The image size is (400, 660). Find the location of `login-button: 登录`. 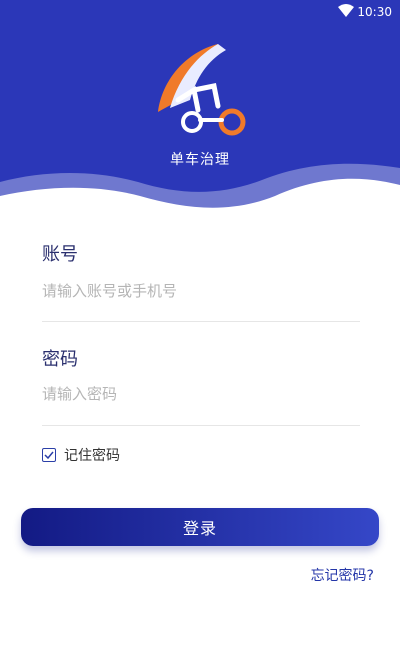

login-button: 登录 is located at coordinates (200, 527).